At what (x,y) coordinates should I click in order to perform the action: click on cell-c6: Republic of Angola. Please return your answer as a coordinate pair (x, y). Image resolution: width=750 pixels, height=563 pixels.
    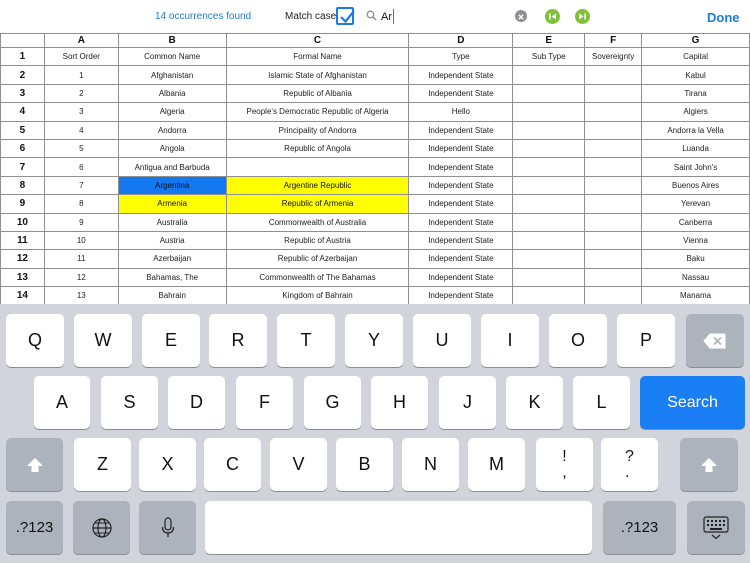
    Looking at the image, I should click on (317, 148).